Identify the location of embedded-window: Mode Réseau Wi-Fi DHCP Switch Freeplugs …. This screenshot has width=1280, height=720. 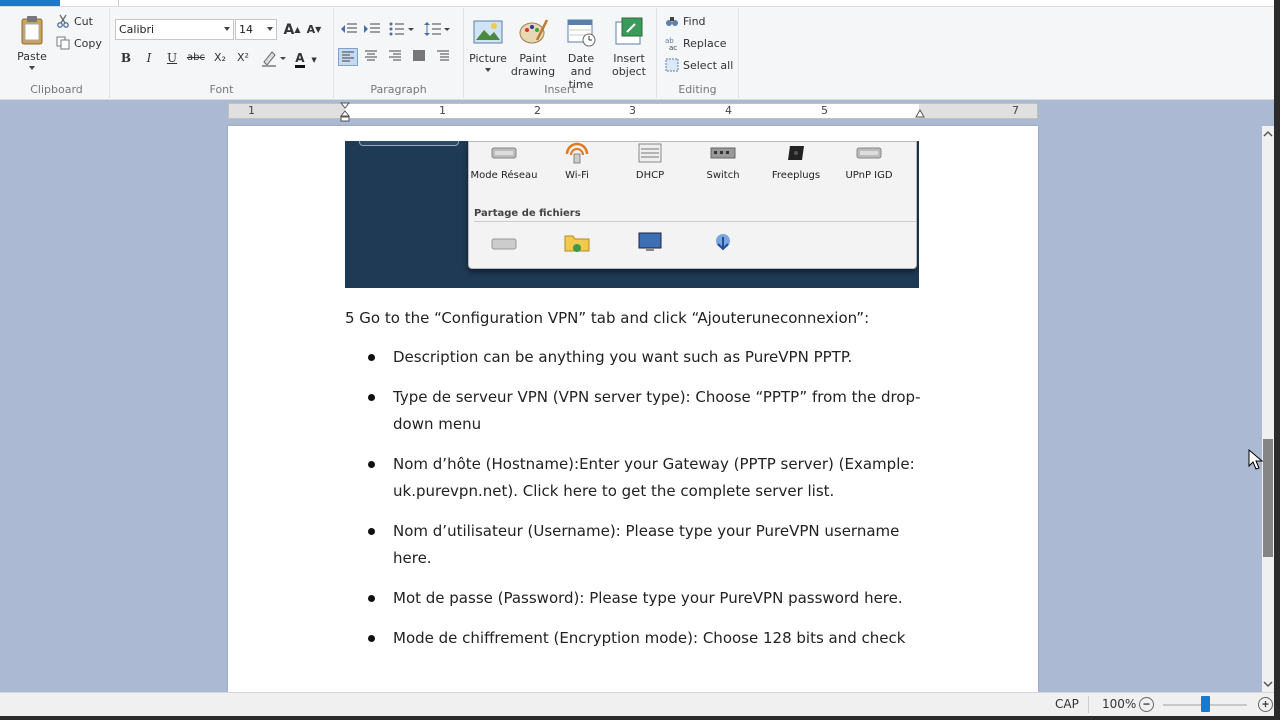
(692, 205).